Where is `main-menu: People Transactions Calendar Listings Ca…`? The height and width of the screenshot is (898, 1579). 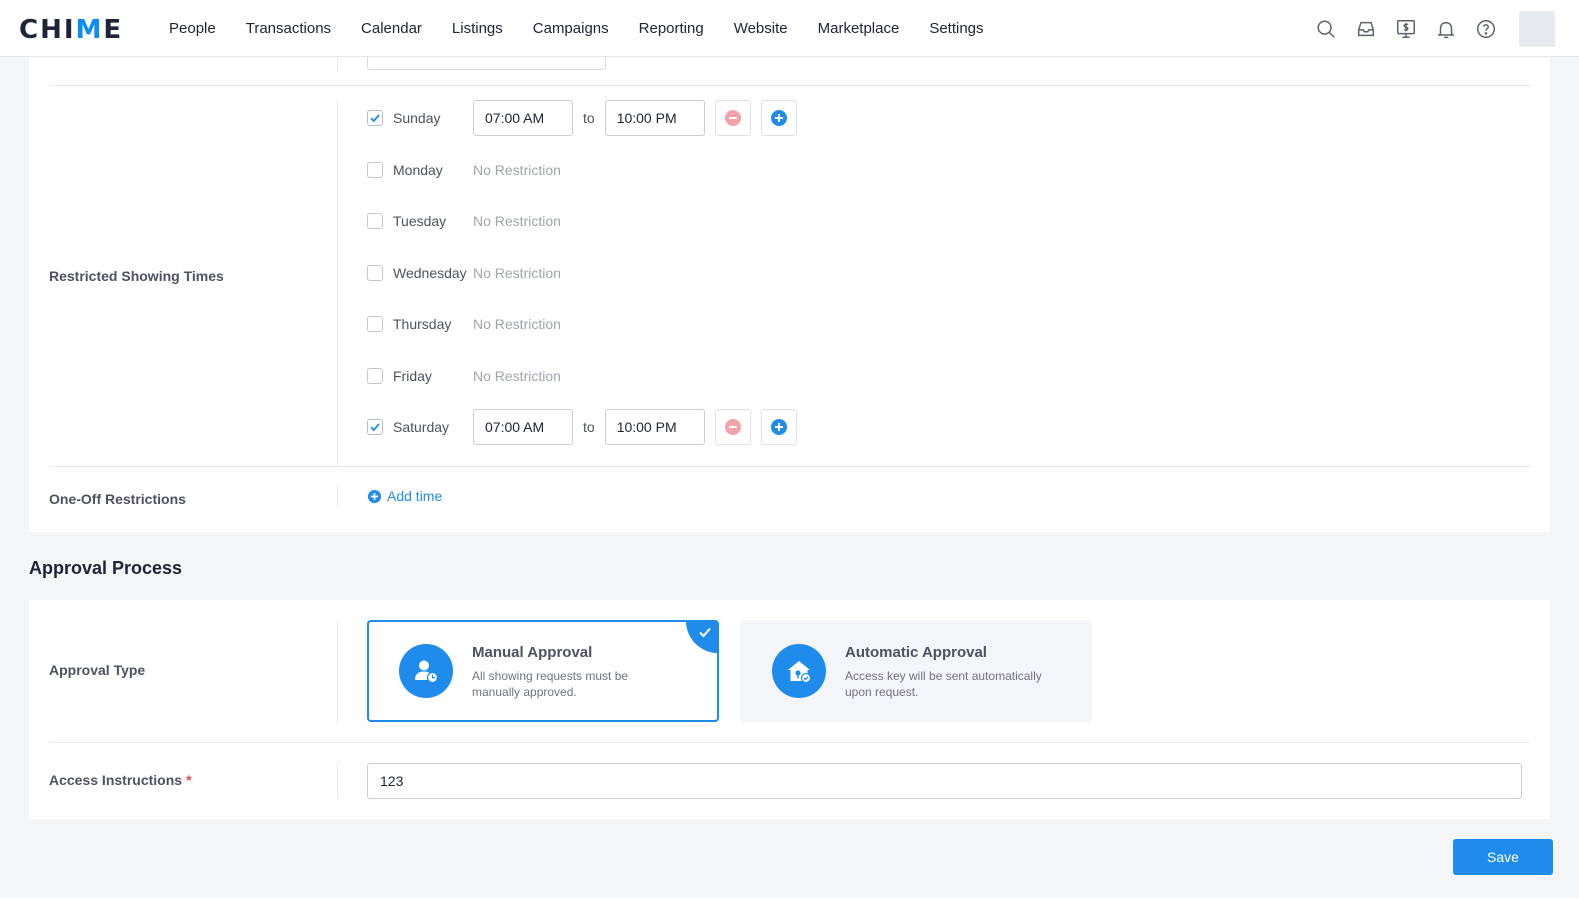 main-menu: People Transactions Calendar Listings Ca… is located at coordinates (576, 28).